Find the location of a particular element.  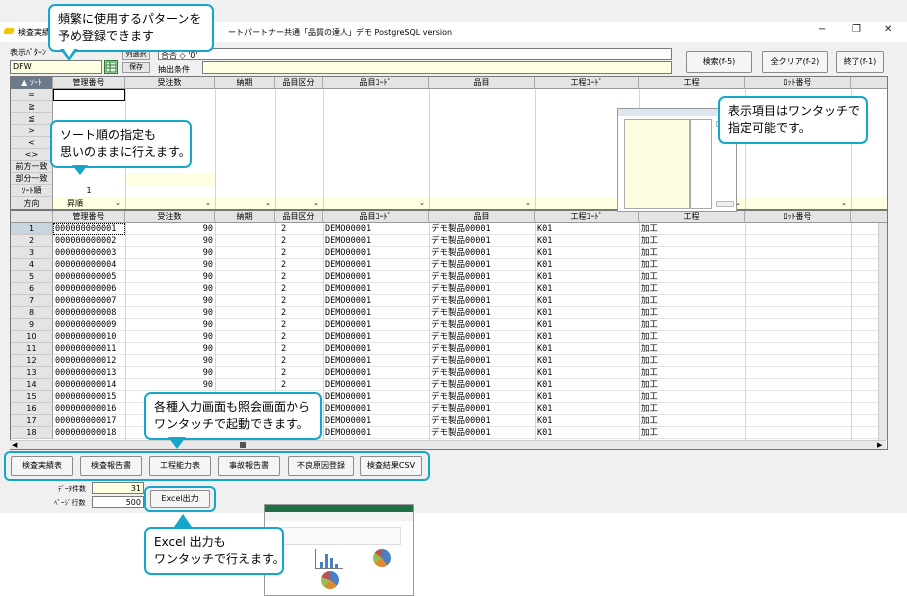

filter-col-header: 管理番号 is located at coordinates (89, 83).